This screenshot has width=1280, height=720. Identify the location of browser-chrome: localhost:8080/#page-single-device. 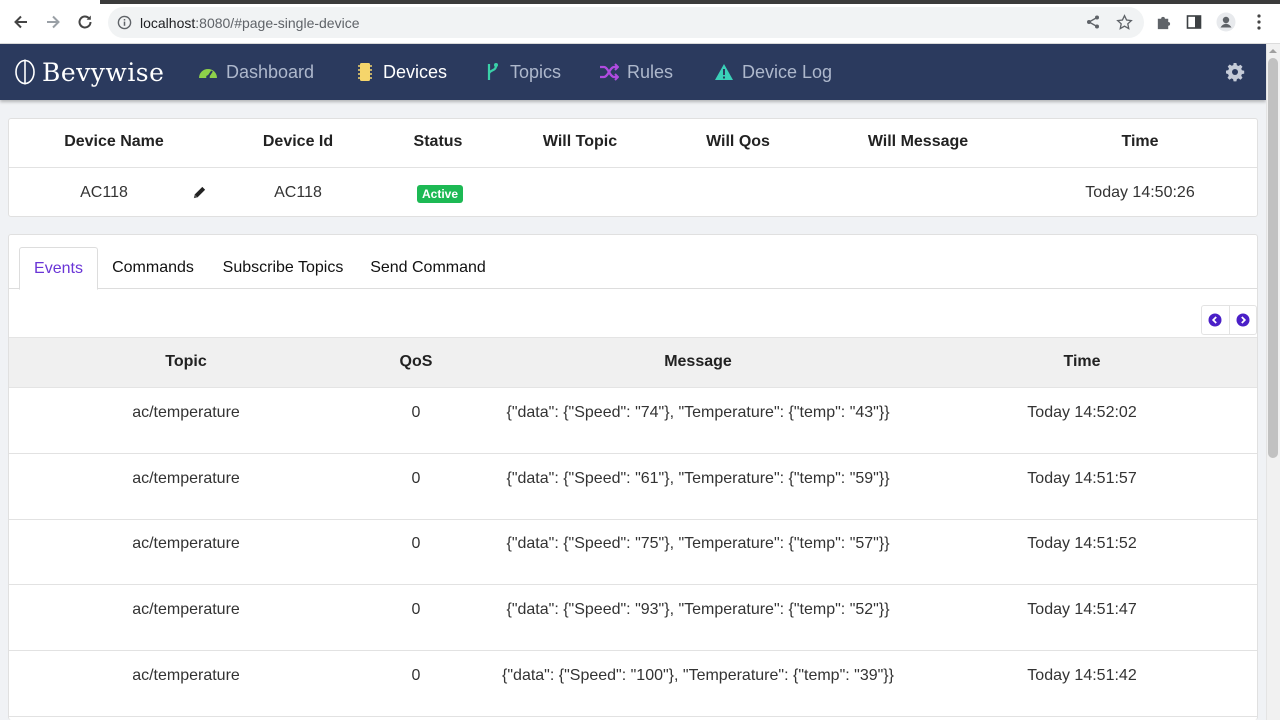
(640, 22).